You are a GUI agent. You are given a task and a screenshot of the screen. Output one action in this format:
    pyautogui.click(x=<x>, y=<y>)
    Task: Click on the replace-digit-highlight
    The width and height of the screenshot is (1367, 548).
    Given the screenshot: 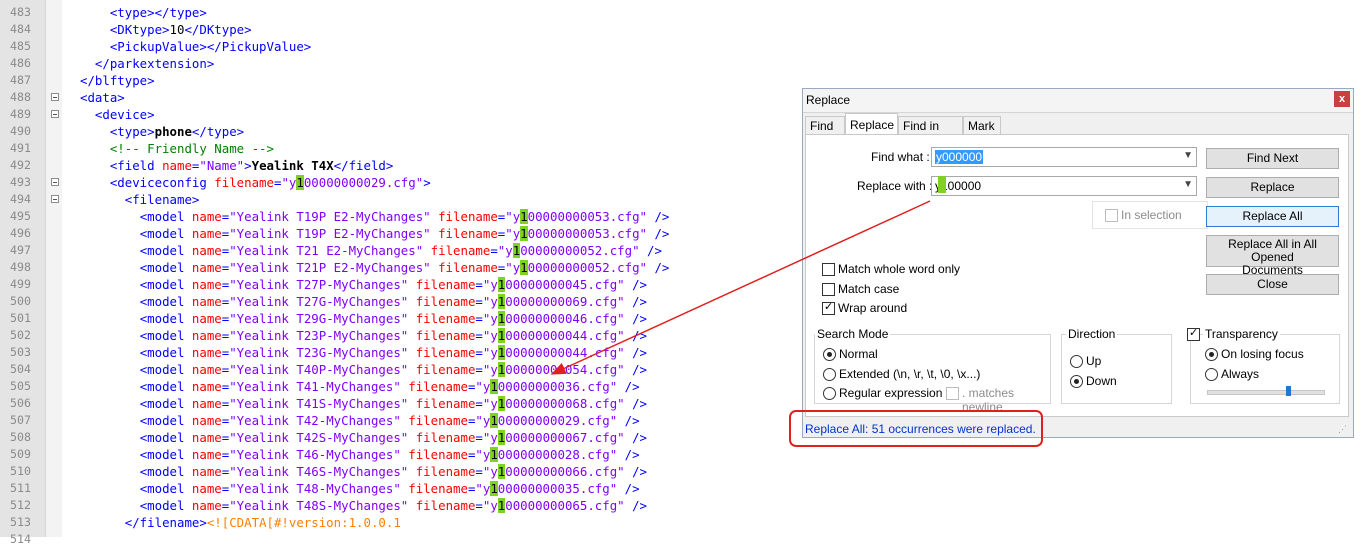 What is the action you would take?
    pyautogui.click(x=942, y=184)
    